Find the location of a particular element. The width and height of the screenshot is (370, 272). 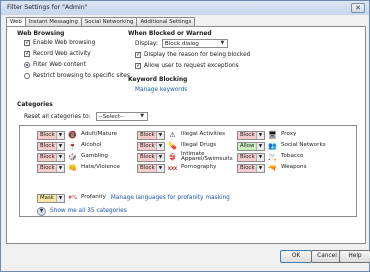

title-bar: Filter Settings for "Admin" ✕ is located at coordinates (185, 8).